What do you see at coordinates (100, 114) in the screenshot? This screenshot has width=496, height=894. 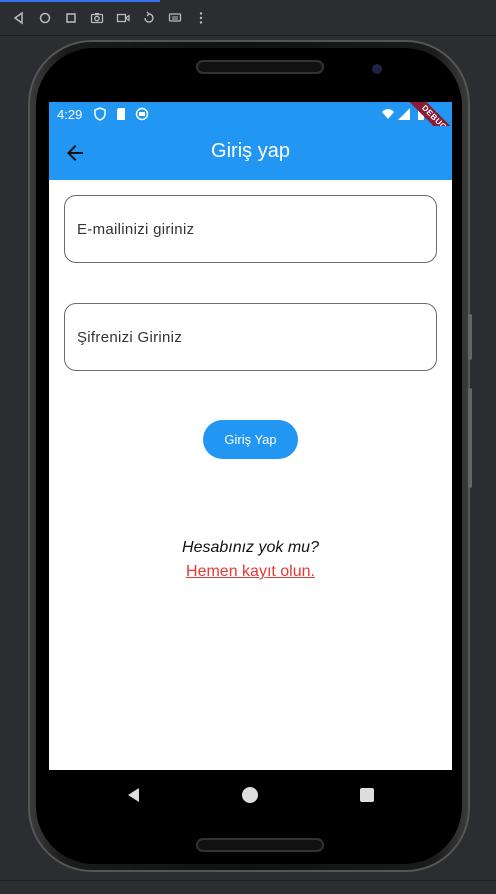 I see `shield-icon` at bounding box center [100, 114].